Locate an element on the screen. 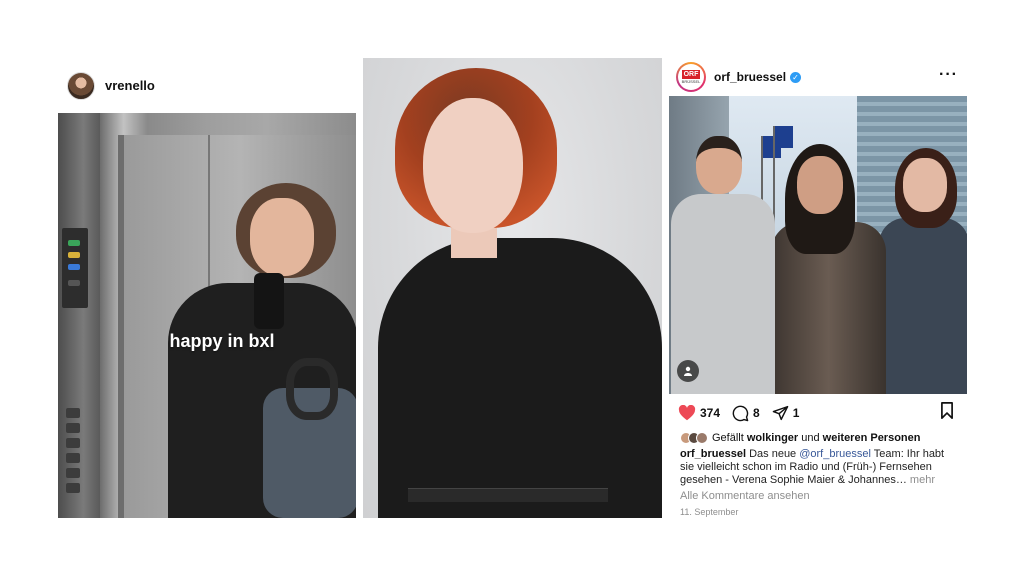 Image resolution: width=1024 pixels, height=576 pixels. share-icon is located at coordinates (780, 413).